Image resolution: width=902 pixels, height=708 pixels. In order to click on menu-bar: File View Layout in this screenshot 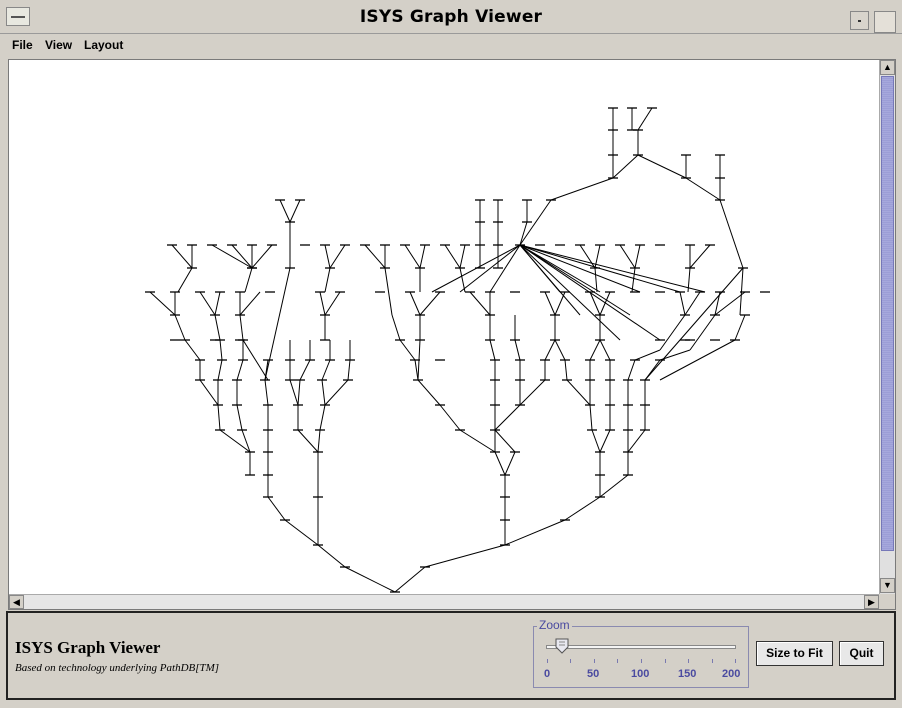, I will do `click(451, 47)`.